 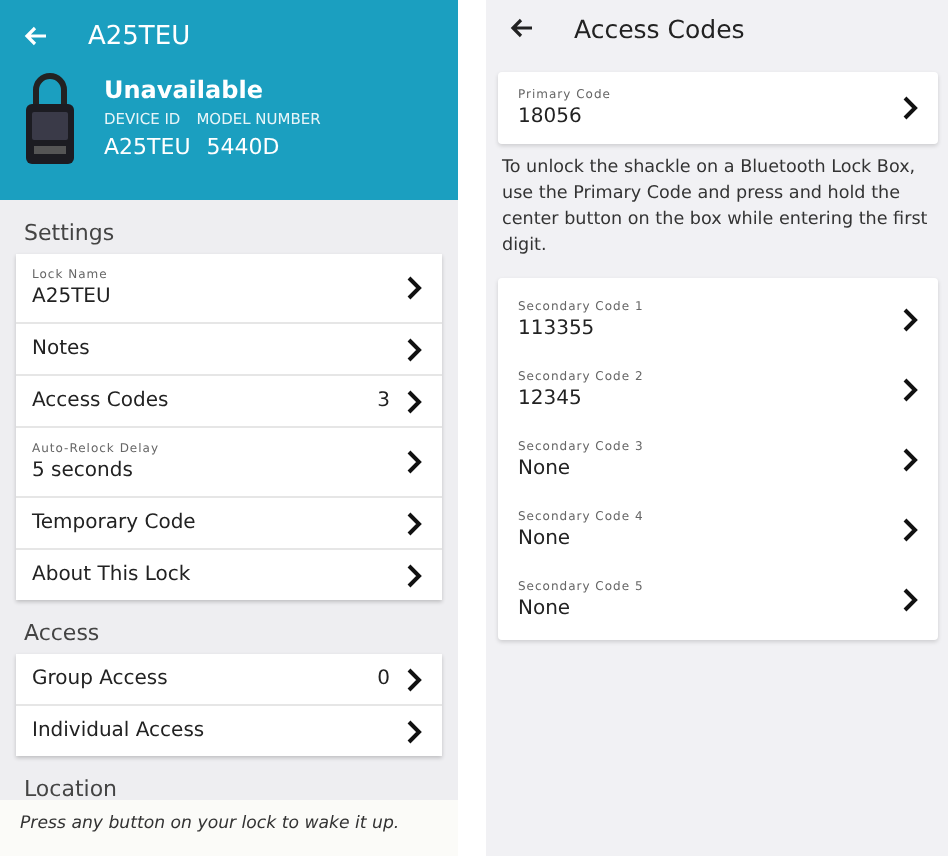 What do you see at coordinates (62, 634) in the screenshot?
I see `section-heading: Access` at bounding box center [62, 634].